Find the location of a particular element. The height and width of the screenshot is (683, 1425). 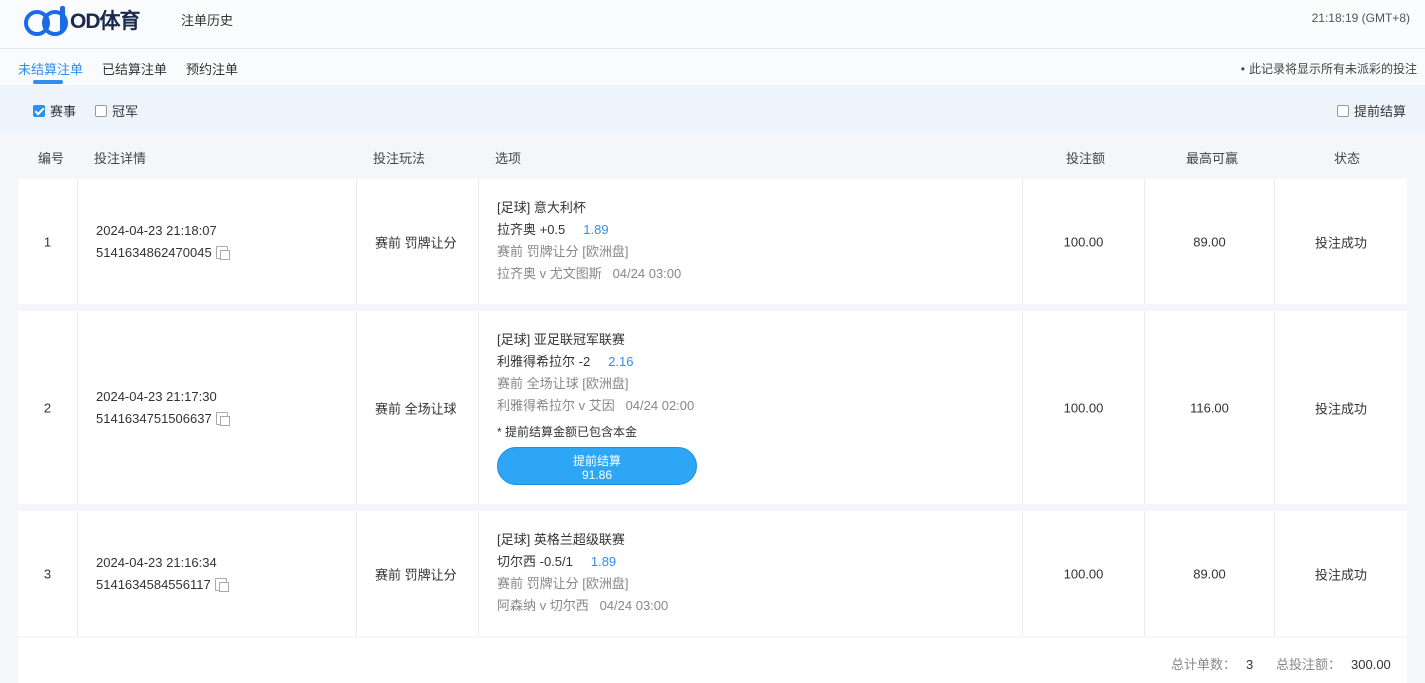

col-status: 状态 is located at coordinates (1347, 158).